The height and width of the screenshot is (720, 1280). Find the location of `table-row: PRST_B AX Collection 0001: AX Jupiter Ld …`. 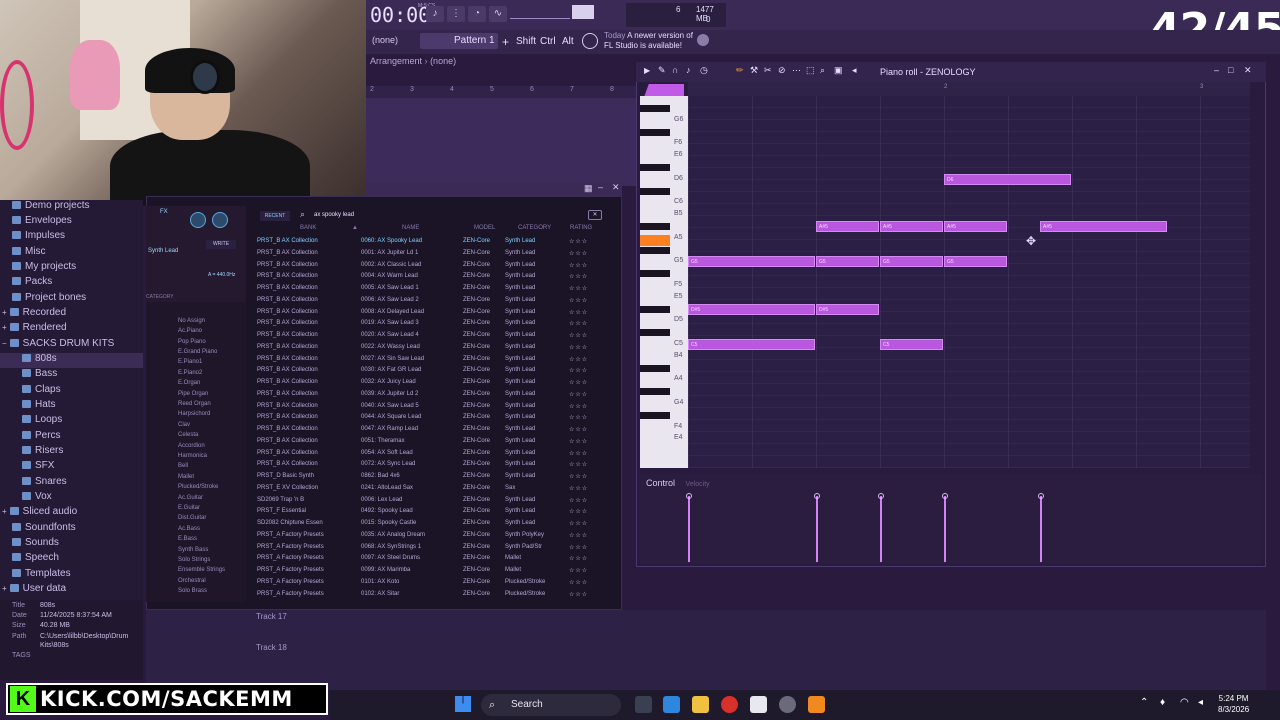

table-row: PRST_B AX Collection 0001: AX Jupiter Ld … is located at coordinates (431, 254).